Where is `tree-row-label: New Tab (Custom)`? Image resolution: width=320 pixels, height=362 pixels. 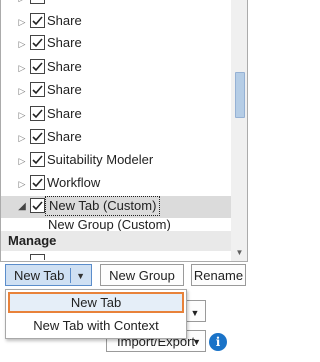
tree-row-label: New Tab (Custom) is located at coordinates (103, 206).